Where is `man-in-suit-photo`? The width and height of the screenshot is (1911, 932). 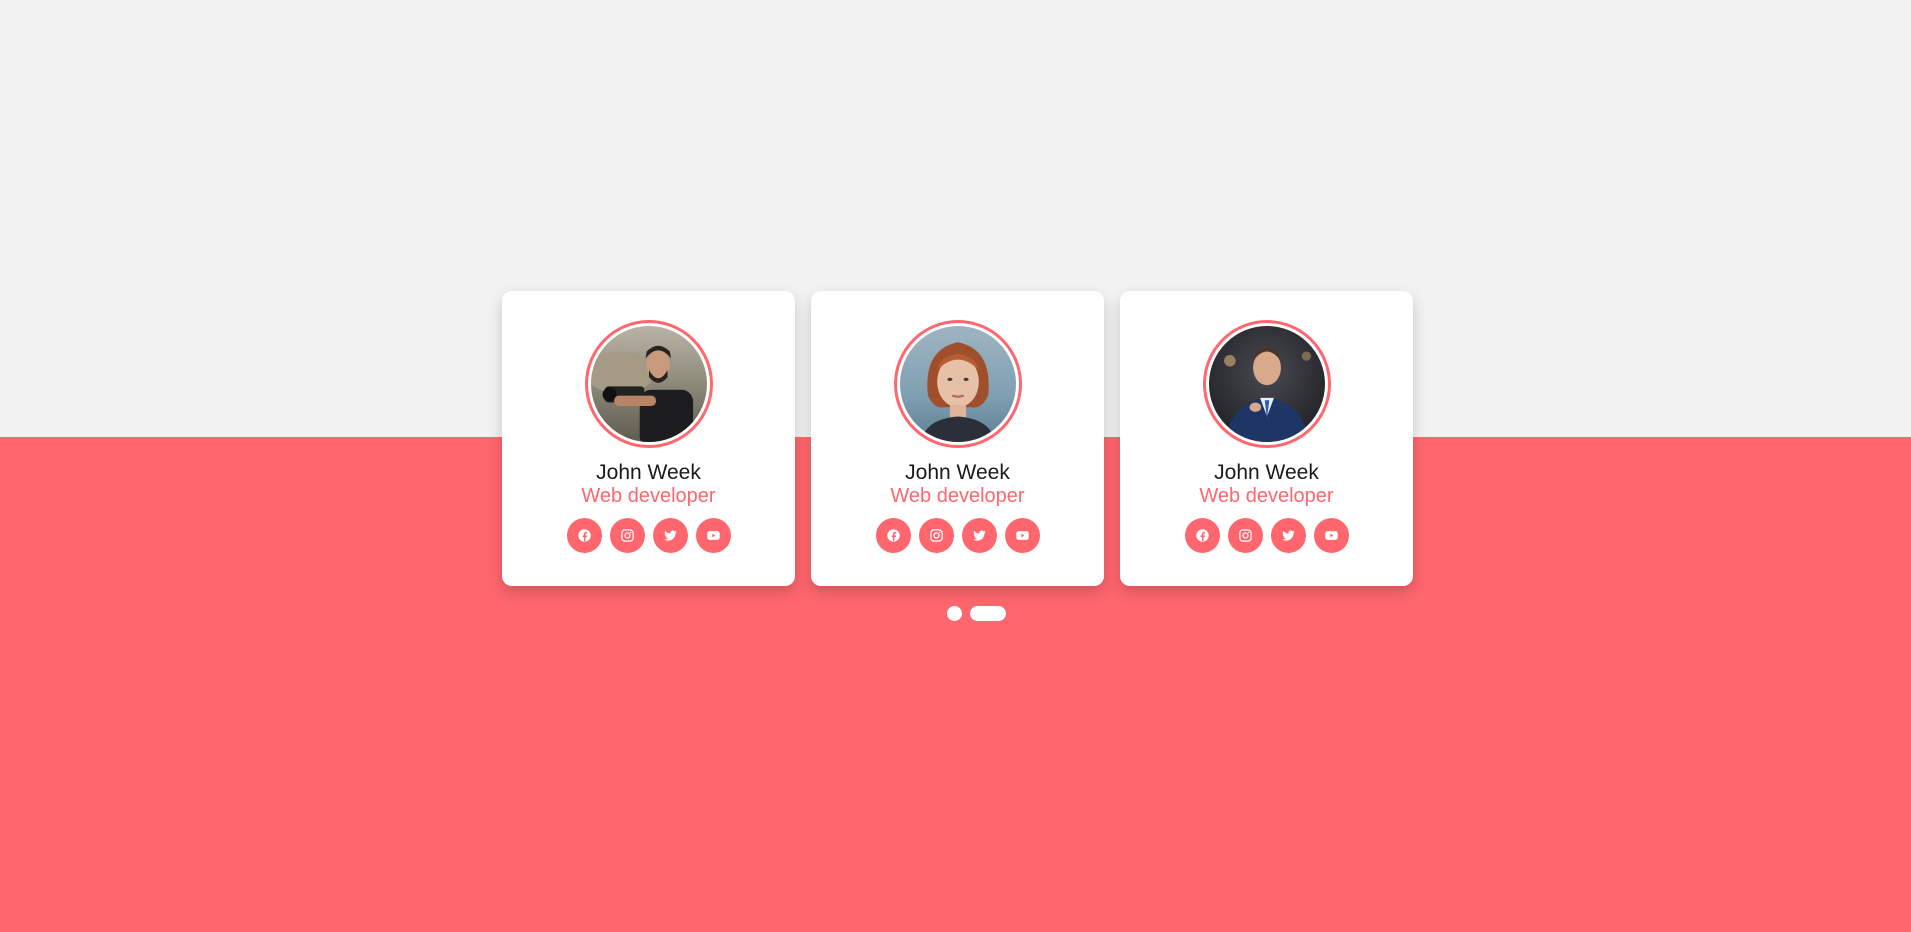 man-in-suit-photo is located at coordinates (1266, 384).